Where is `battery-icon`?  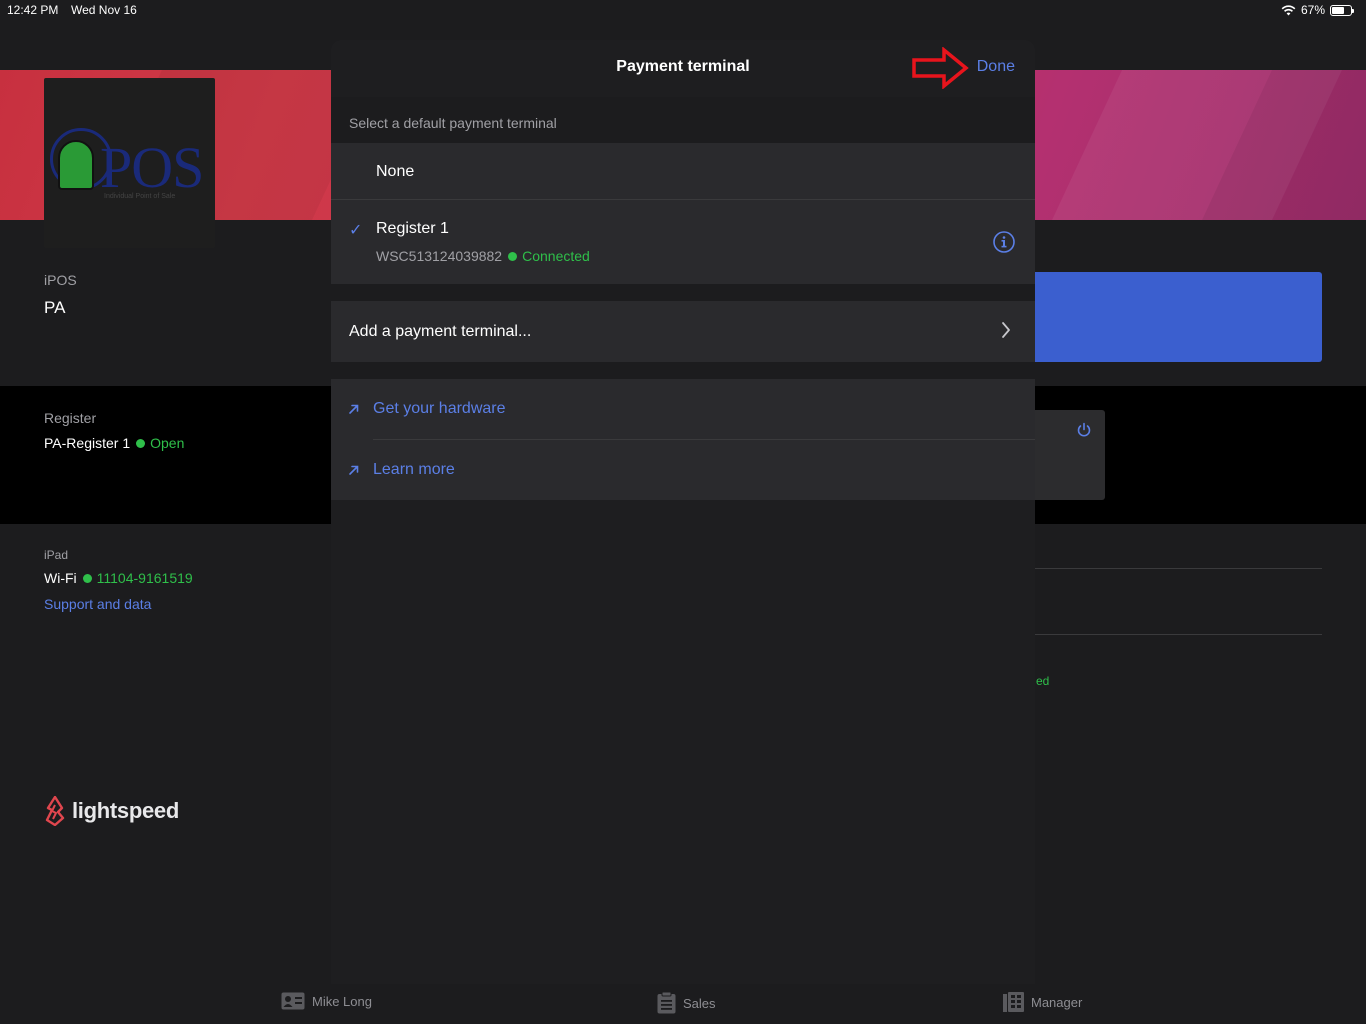 battery-icon is located at coordinates (1342, 10).